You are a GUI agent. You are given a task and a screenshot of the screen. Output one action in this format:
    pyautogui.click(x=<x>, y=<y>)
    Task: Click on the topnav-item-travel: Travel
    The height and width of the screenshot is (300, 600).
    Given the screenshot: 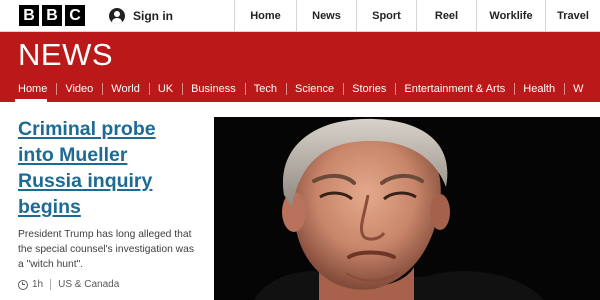 What is the action you would take?
    pyautogui.click(x=572, y=16)
    